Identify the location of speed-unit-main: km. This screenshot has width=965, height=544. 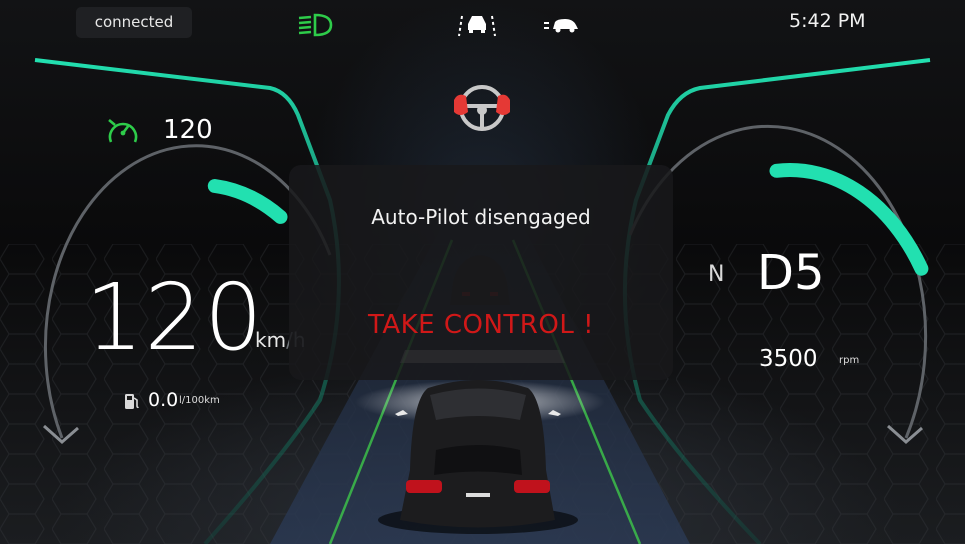
(271, 340).